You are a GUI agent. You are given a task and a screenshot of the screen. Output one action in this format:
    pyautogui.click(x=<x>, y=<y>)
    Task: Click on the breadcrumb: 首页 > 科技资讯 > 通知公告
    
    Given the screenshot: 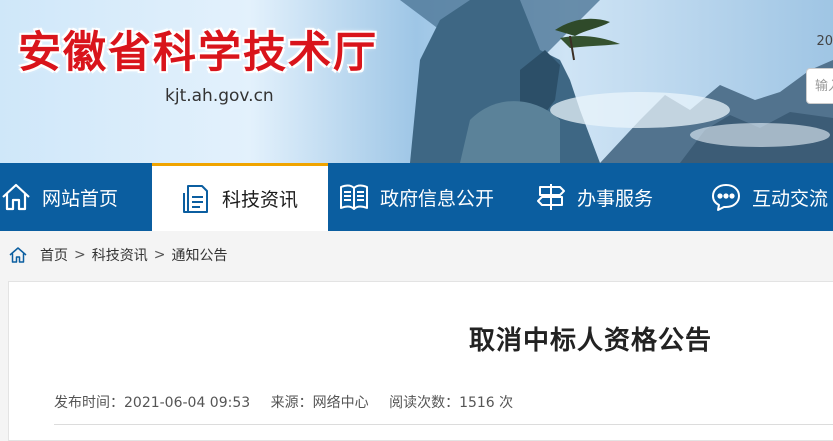 What is the action you would take?
    pyautogui.click(x=117, y=255)
    